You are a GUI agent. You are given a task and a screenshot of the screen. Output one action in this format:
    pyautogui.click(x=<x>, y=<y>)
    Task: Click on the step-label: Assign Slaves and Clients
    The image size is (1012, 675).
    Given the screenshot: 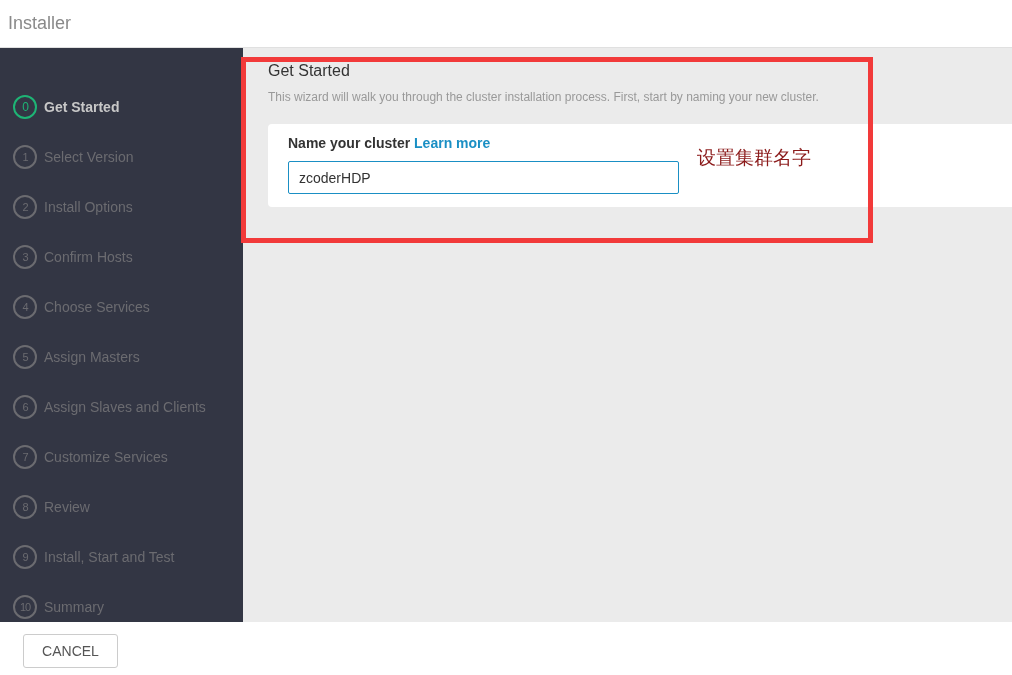 What is the action you would take?
    pyautogui.click(x=125, y=407)
    